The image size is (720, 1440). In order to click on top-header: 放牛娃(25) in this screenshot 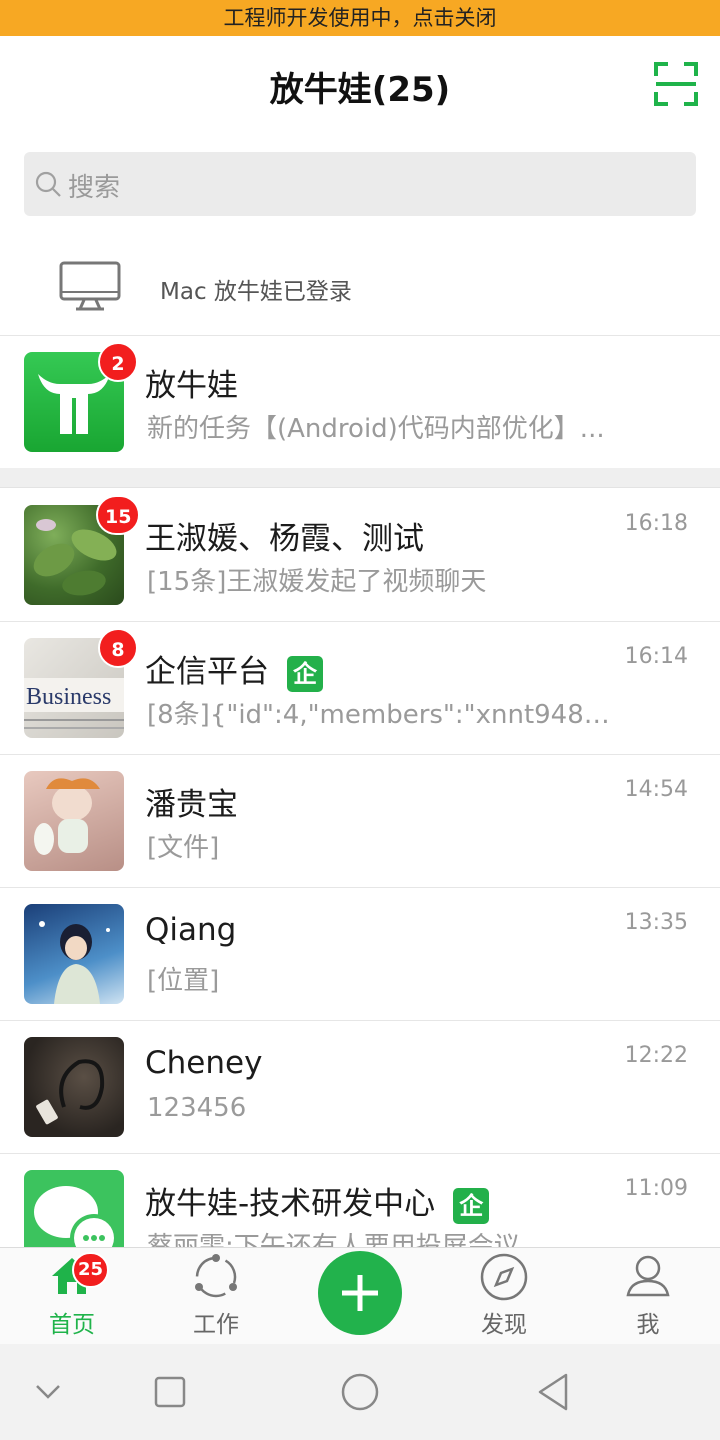, I will do `click(360, 85)`.